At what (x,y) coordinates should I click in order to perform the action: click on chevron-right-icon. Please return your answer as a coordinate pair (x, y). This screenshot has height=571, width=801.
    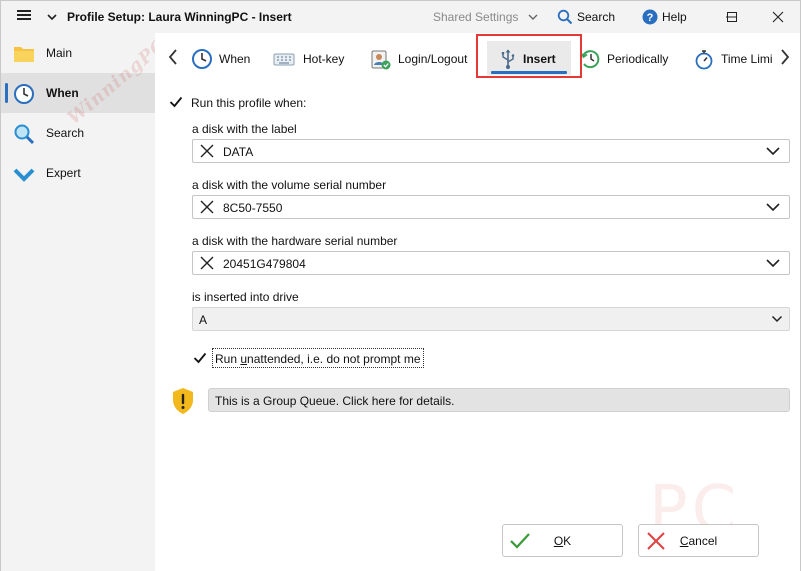
    Looking at the image, I should click on (785, 57).